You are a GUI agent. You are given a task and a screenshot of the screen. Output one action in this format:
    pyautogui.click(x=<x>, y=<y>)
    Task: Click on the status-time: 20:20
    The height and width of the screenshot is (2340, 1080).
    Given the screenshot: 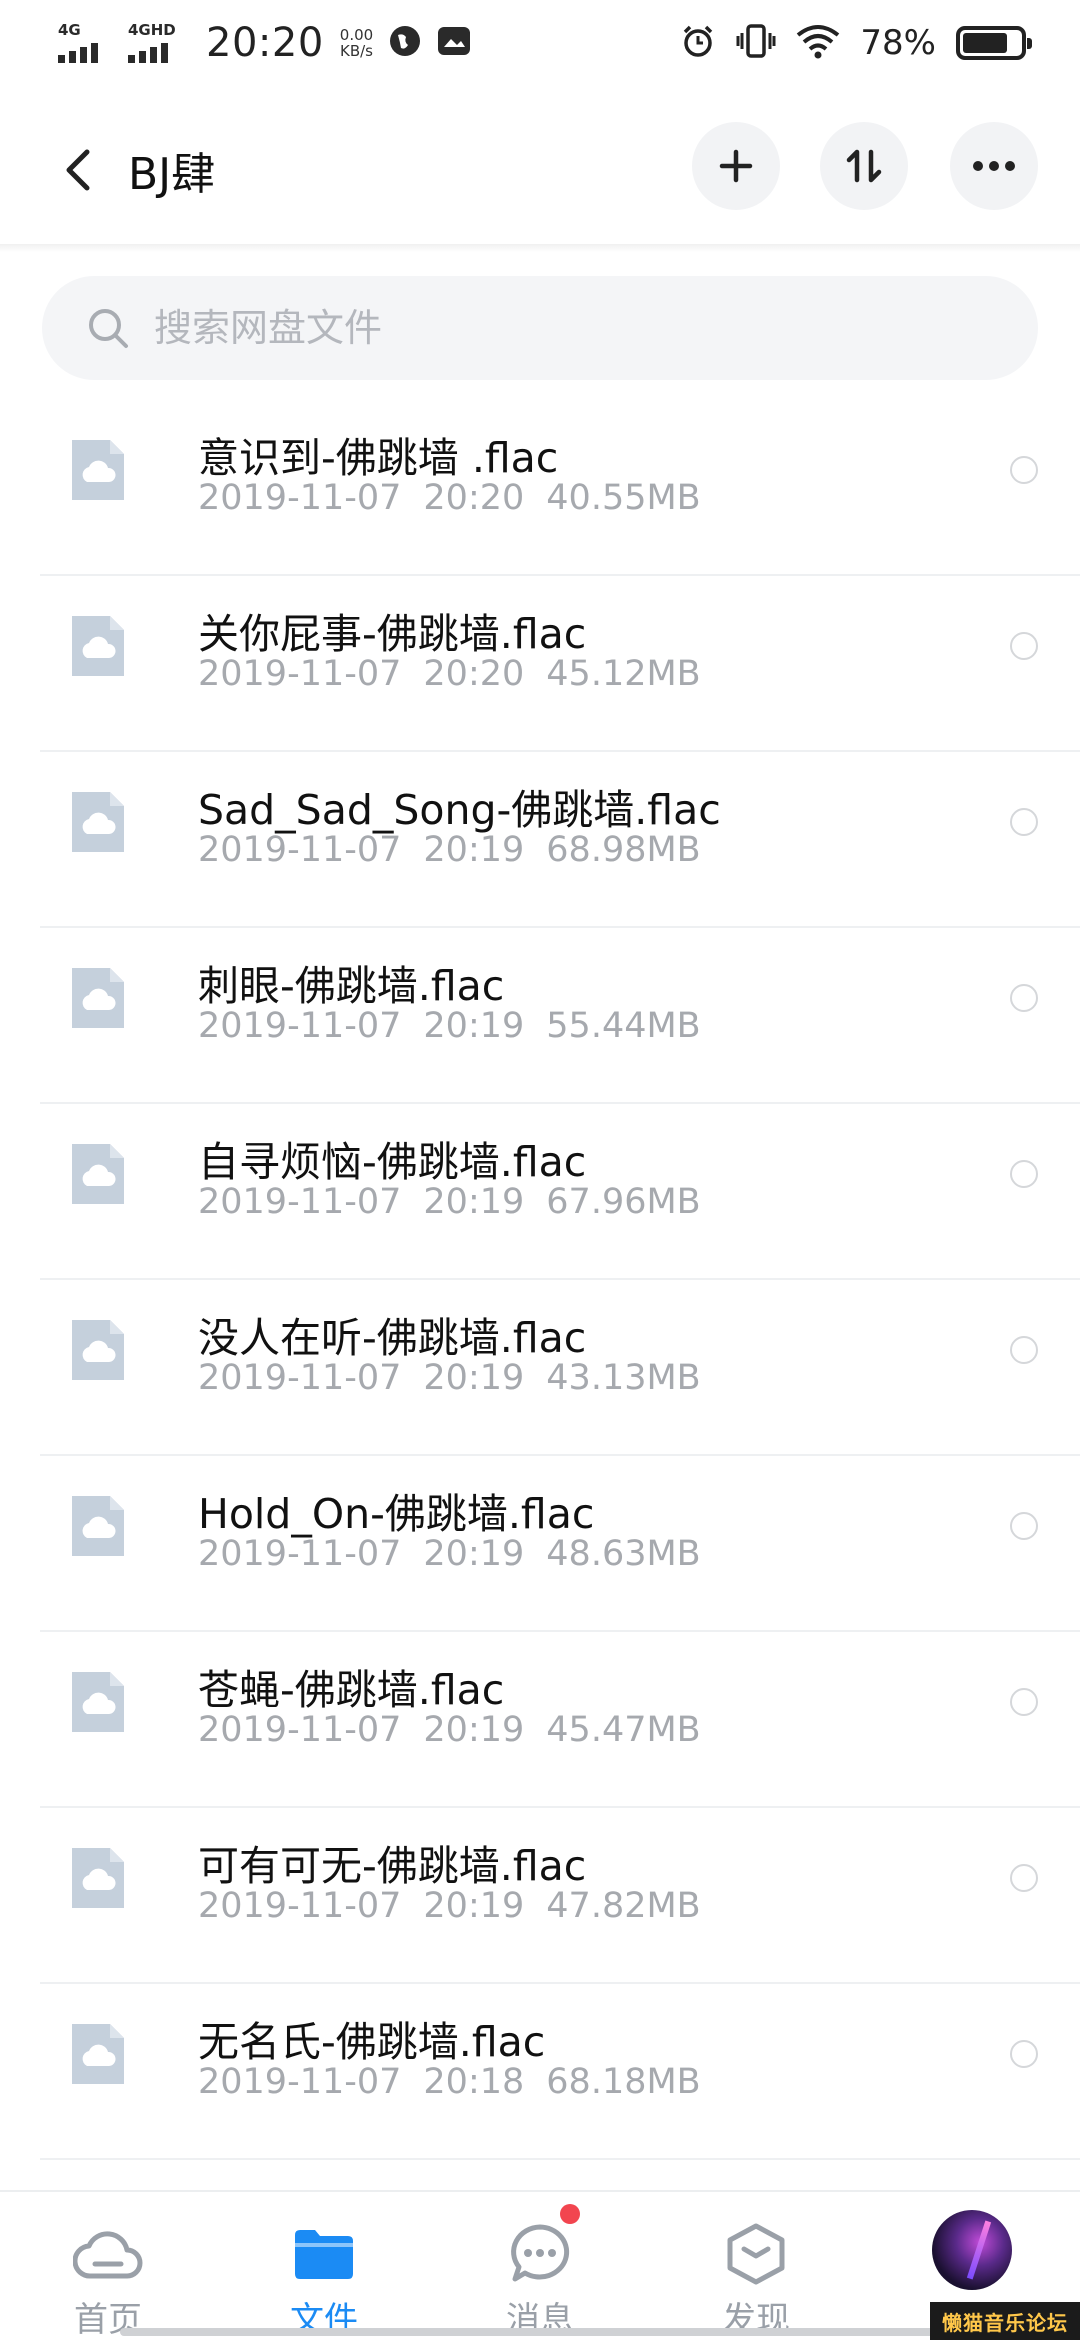 What is the action you would take?
    pyautogui.click(x=265, y=43)
    